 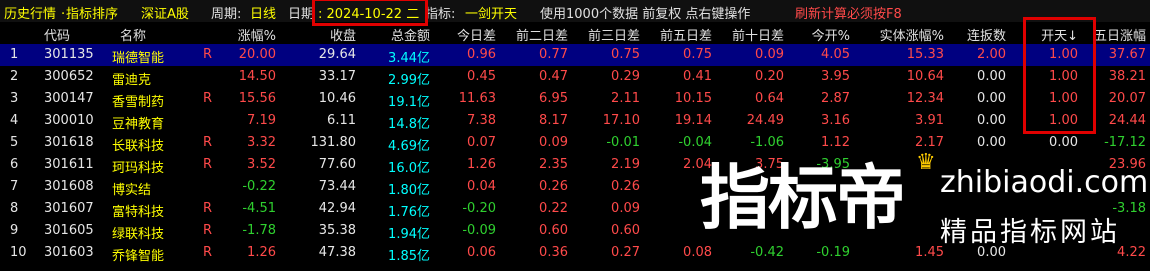 What do you see at coordinates (769, 98) in the screenshot?
I see `cell-d10: 0.64` at bounding box center [769, 98].